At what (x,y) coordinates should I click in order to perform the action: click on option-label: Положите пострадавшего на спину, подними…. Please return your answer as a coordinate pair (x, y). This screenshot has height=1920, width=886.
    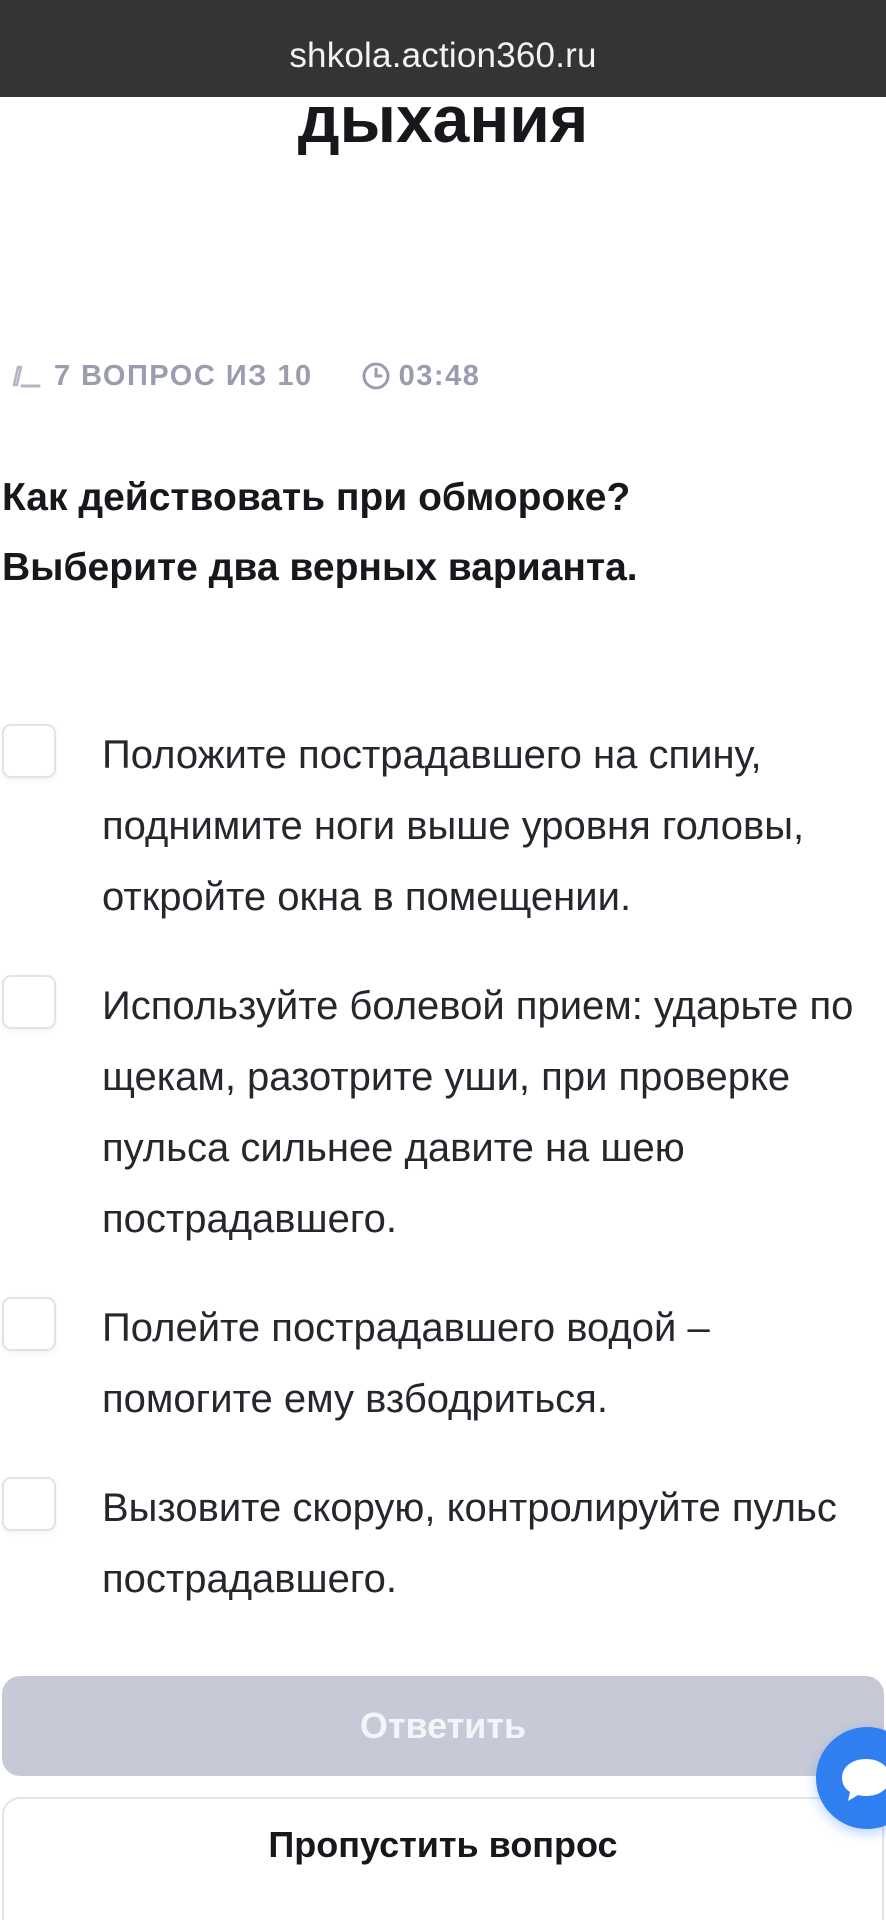
    Looking at the image, I should click on (453, 826).